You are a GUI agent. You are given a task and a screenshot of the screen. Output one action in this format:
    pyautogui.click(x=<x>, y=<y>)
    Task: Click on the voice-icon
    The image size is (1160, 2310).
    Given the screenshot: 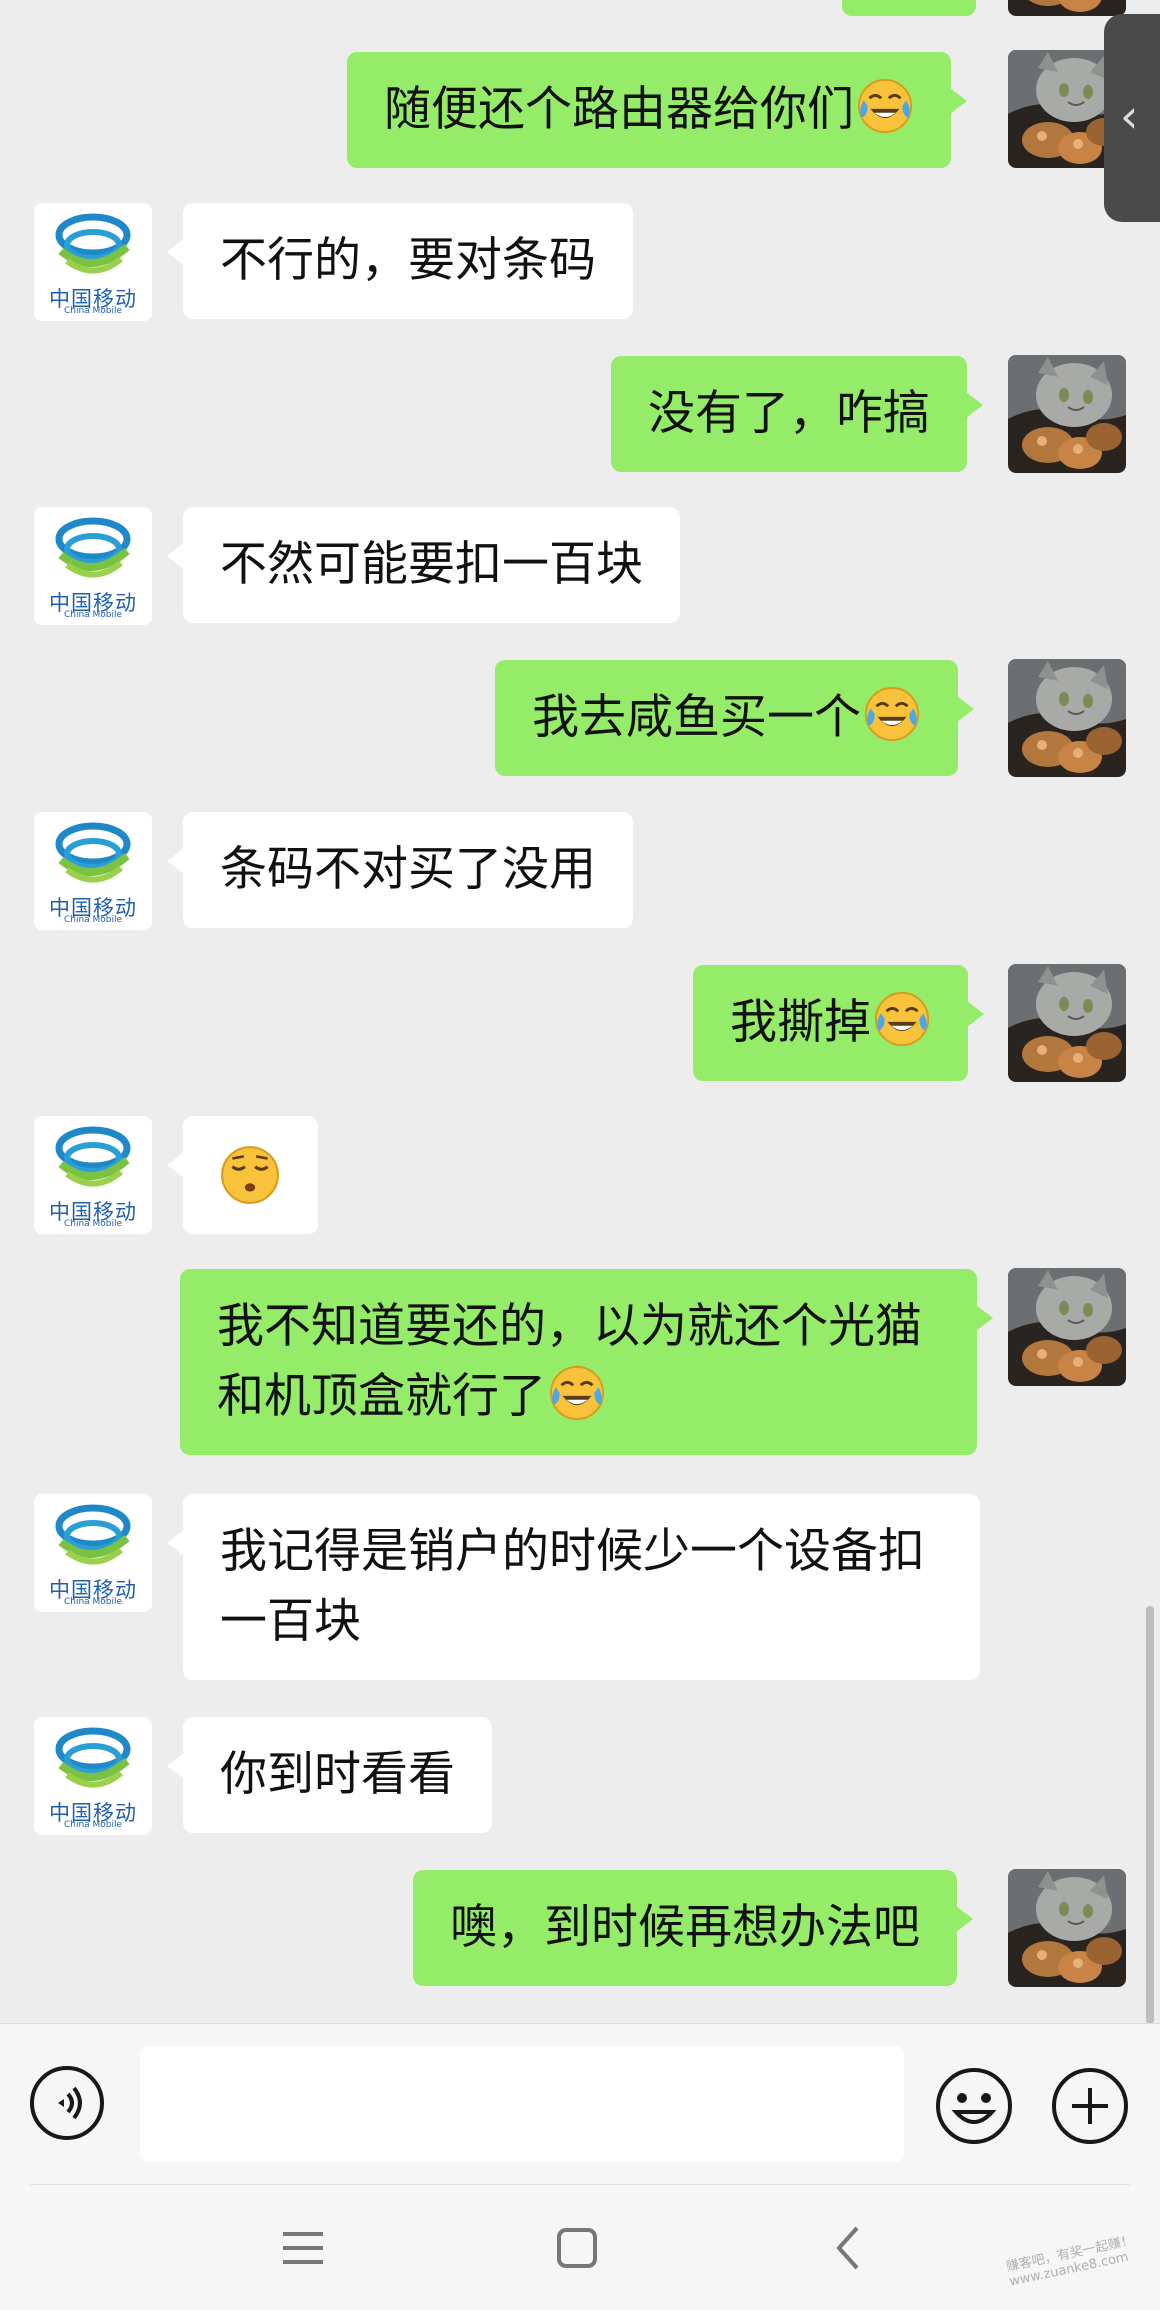 What is the action you would take?
    pyautogui.click(x=70, y=2103)
    